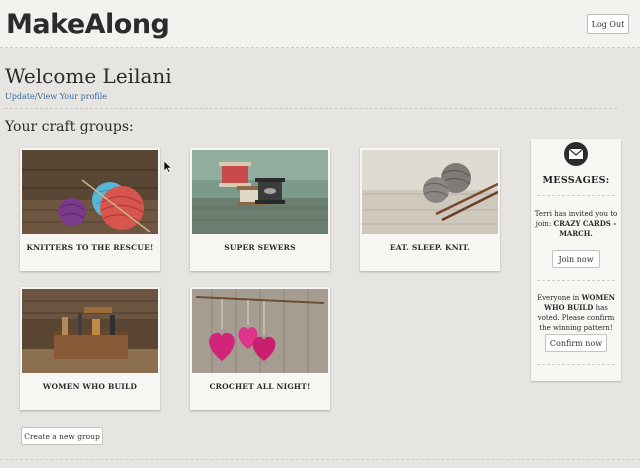  What do you see at coordinates (90, 386) in the screenshot?
I see `group-title: WOMEN WHO BUILD` at bounding box center [90, 386].